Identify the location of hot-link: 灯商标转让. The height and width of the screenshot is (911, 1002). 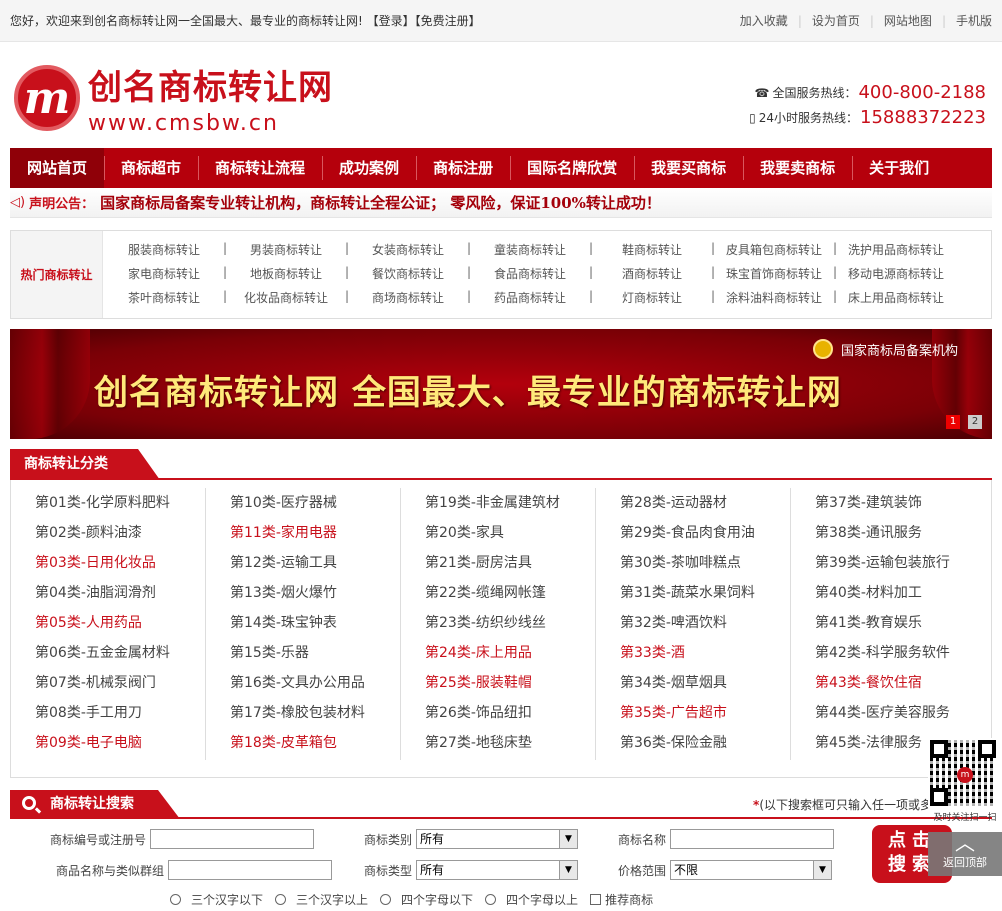
(651, 297).